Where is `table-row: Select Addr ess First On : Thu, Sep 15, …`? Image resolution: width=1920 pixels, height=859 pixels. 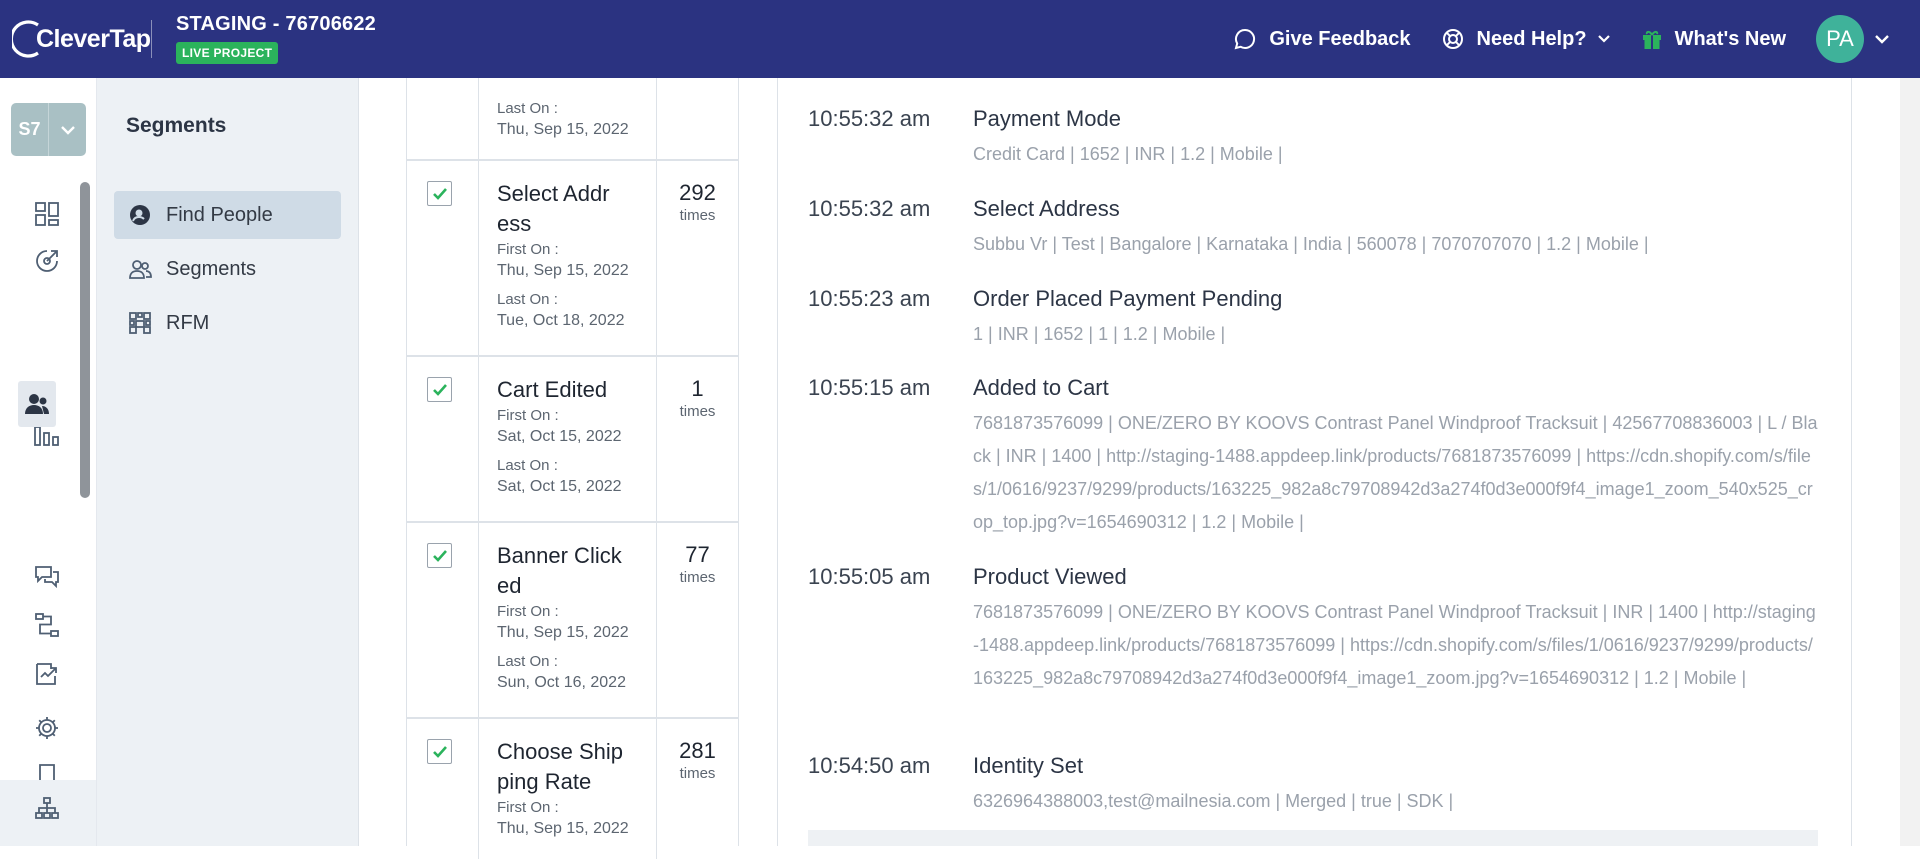 table-row: Select Addr ess First On : Thu, Sep 15, … is located at coordinates (572, 259).